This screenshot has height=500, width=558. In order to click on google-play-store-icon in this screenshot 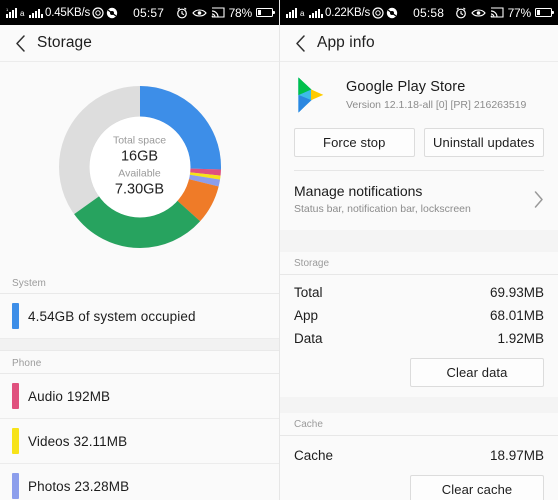, I will do `click(313, 95)`.